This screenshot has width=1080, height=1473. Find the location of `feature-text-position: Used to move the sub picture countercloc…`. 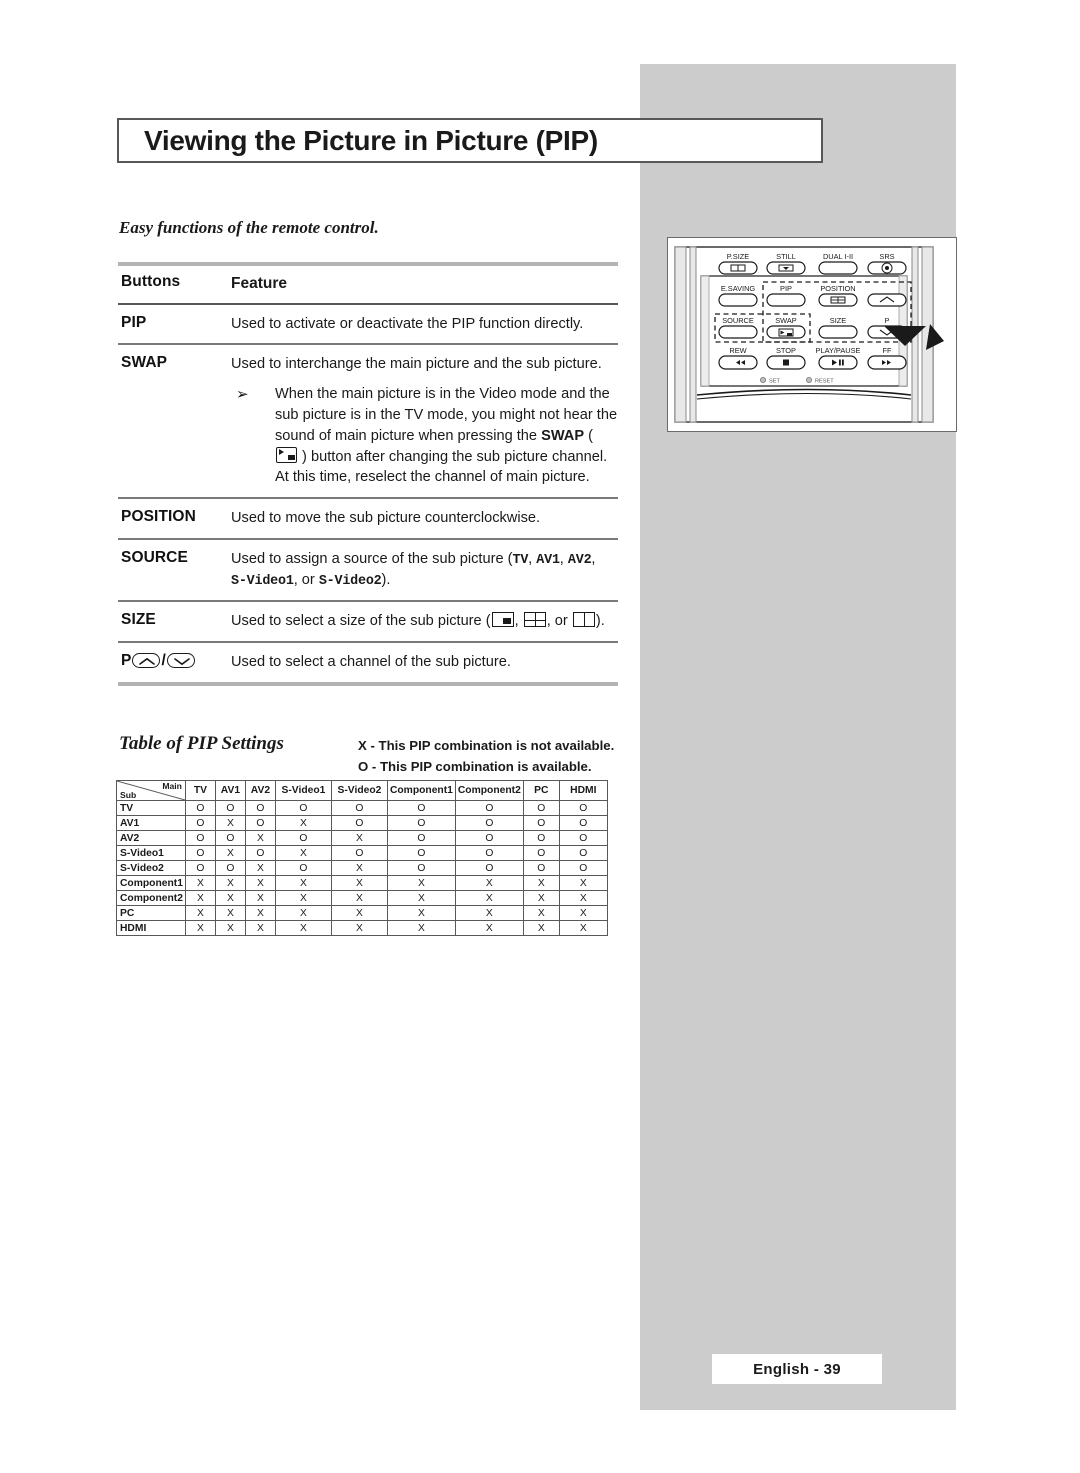

feature-text-position: Used to move the sub picture countercloc… is located at coordinates (386, 518).